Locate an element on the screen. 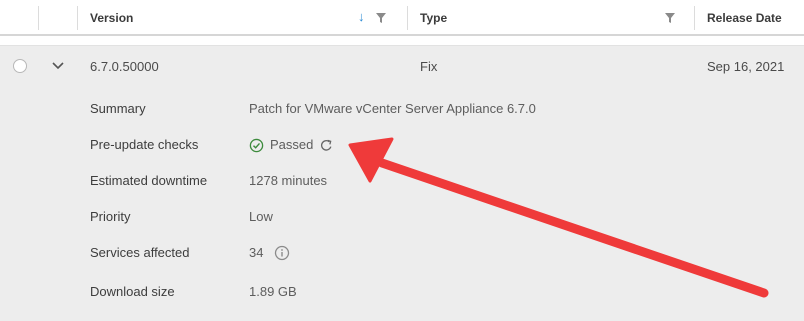  priority-value: Low is located at coordinates (261, 216).